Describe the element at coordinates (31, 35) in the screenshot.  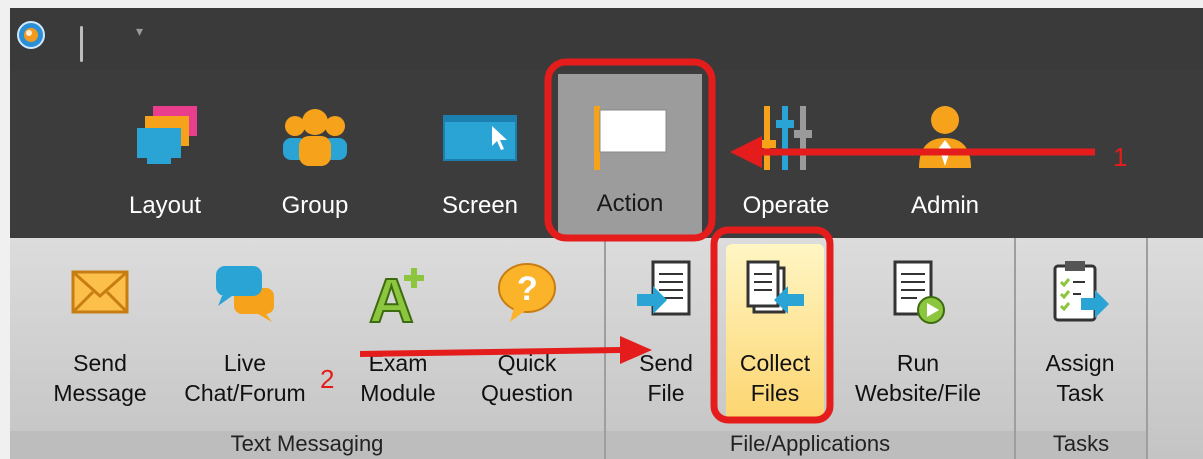
I see `app-logo-icon` at that location.